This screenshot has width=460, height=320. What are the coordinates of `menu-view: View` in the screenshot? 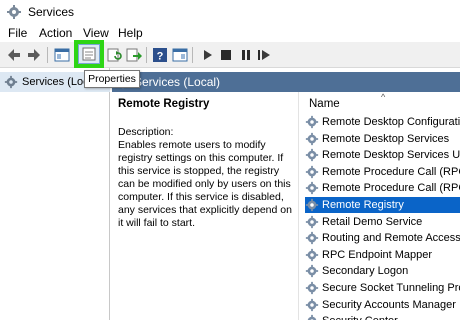 It's located at (96, 33).